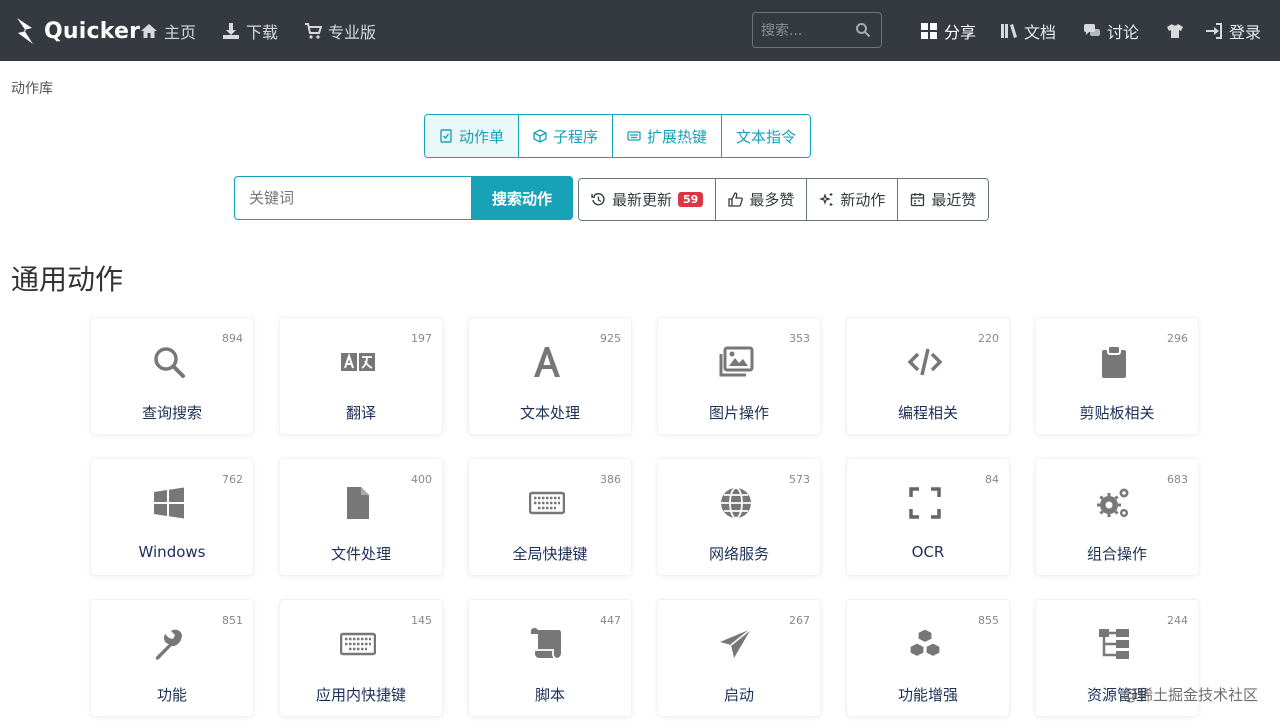  Describe the element at coordinates (77, 31) in the screenshot. I see `brand-link: Quicker` at that location.